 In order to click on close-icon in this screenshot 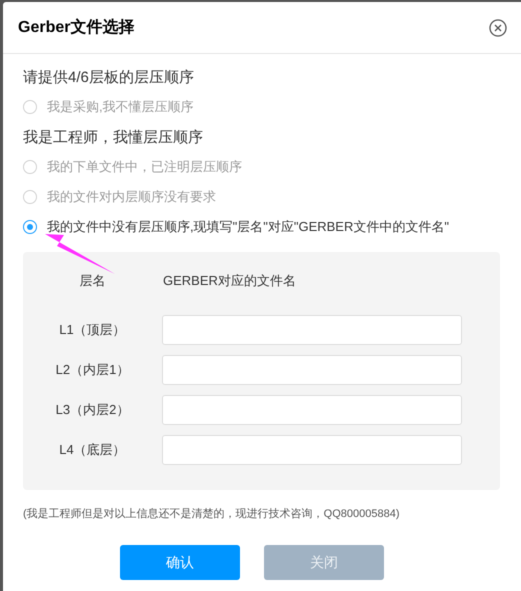, I will do `click(498, 27)`.